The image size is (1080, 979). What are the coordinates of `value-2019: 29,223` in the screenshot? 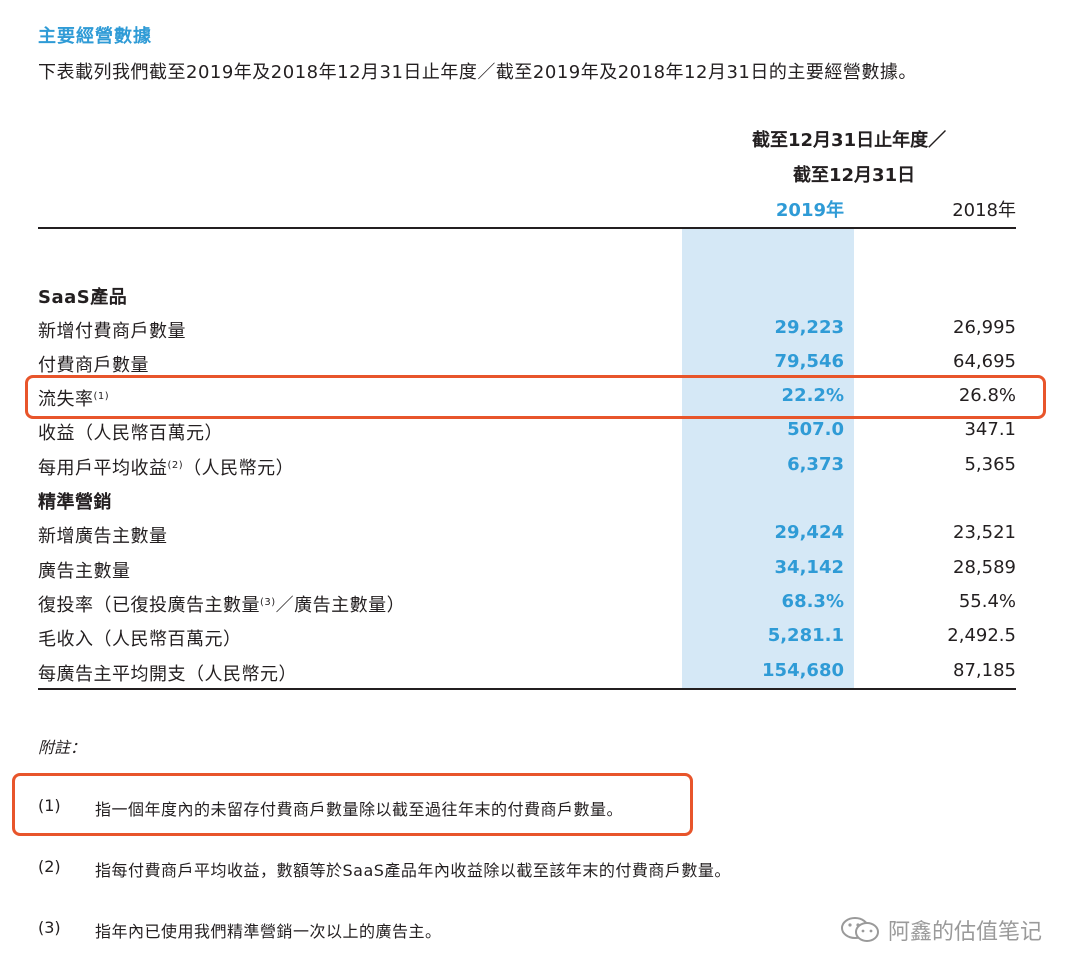 It's located at (809, 327).